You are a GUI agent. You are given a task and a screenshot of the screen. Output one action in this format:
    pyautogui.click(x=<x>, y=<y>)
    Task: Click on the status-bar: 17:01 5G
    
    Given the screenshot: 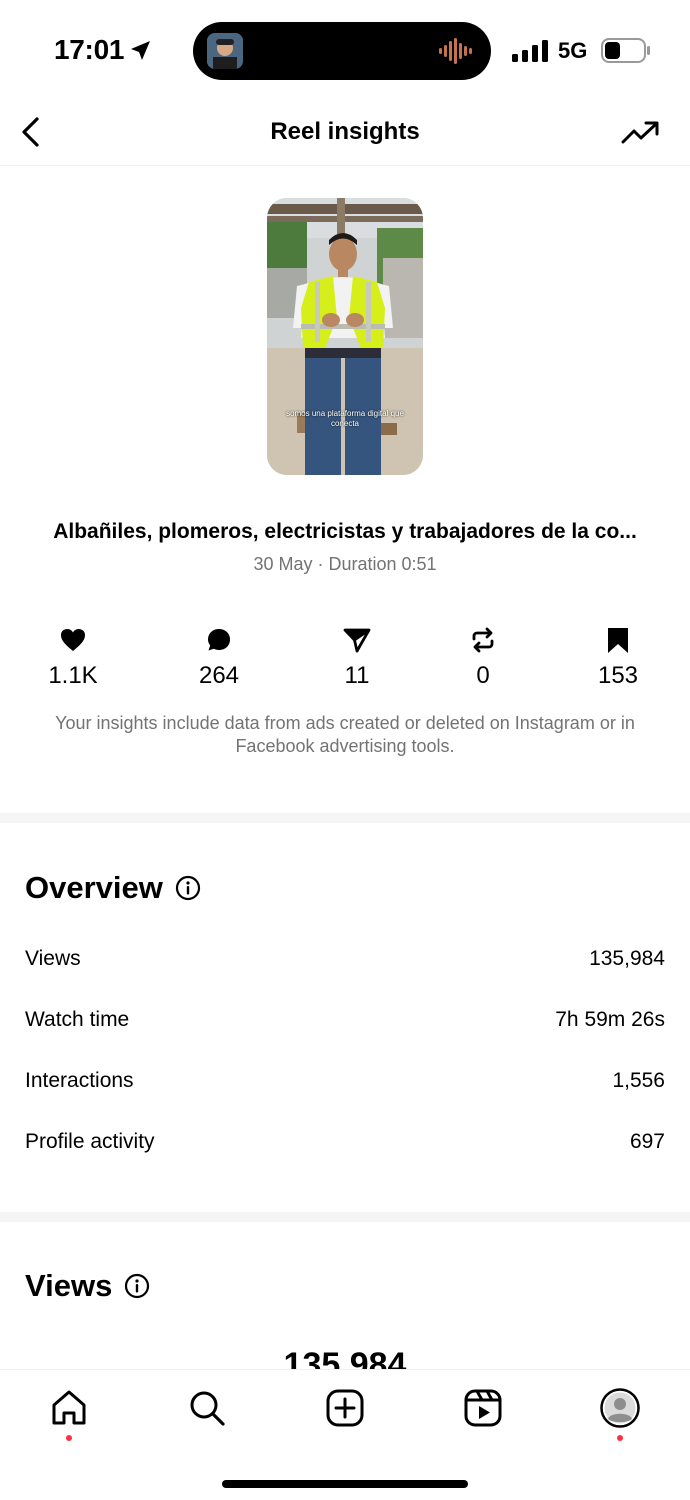 What is the action you would take?
    pyautogui.click(x=345, y=50)
    